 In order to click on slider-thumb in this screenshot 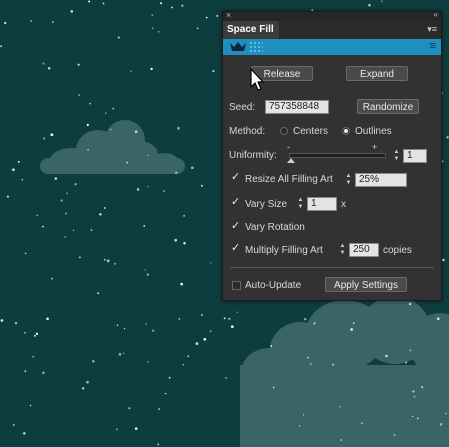, I will do `click(291, 160)`.